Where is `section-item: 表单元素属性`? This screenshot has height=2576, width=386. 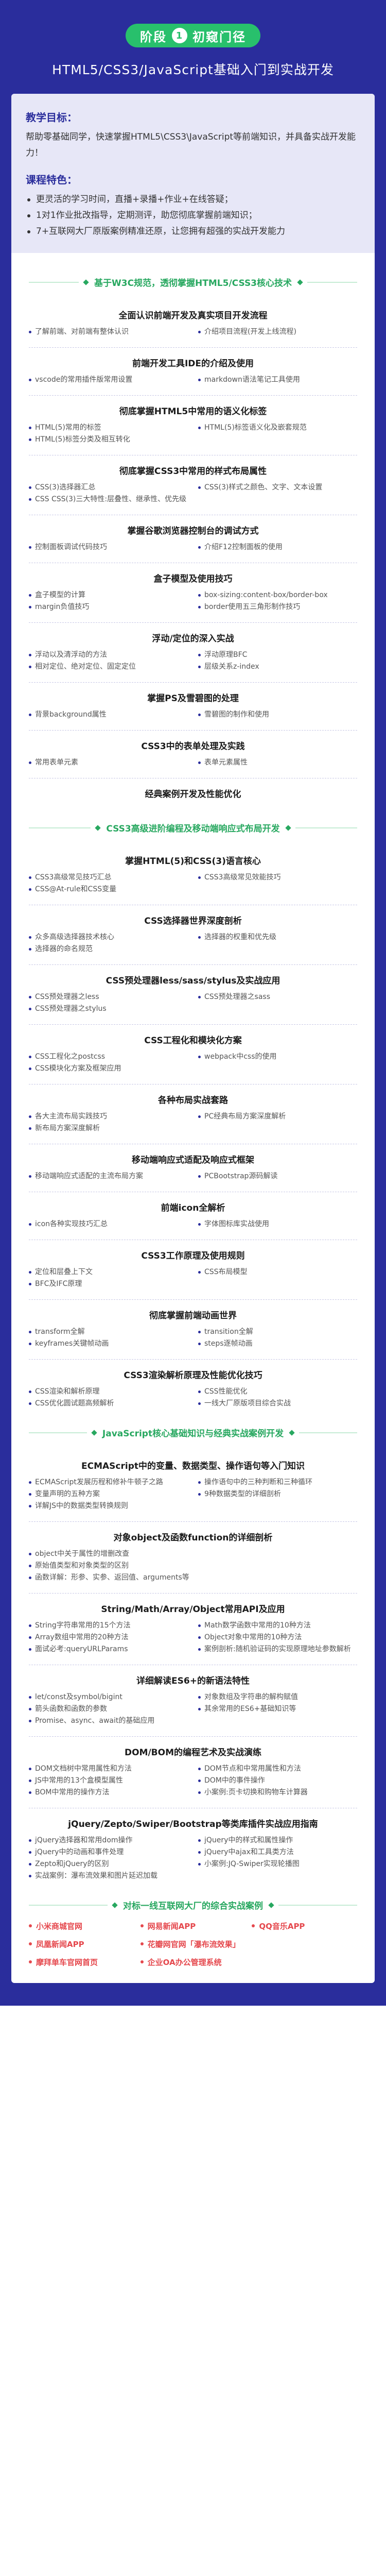 section-item: 表单元素属性 is located at coordinates (277, 763).